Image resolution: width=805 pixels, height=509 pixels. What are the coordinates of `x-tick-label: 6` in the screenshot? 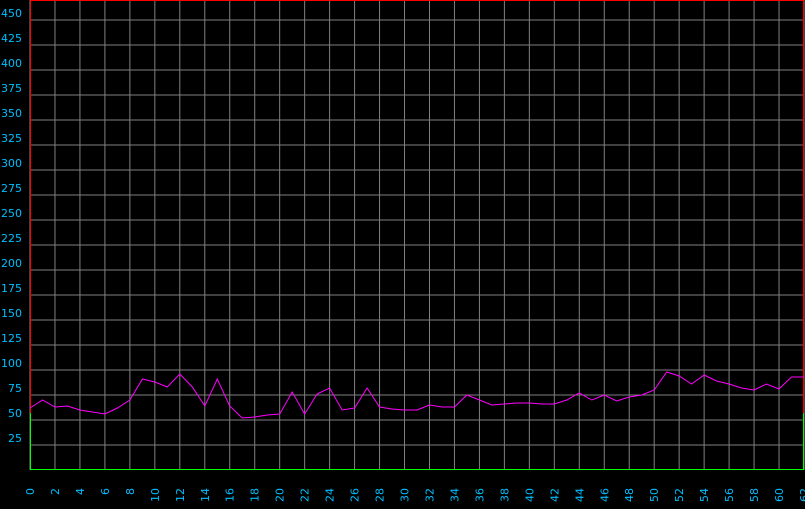 It's located at (105, 491).